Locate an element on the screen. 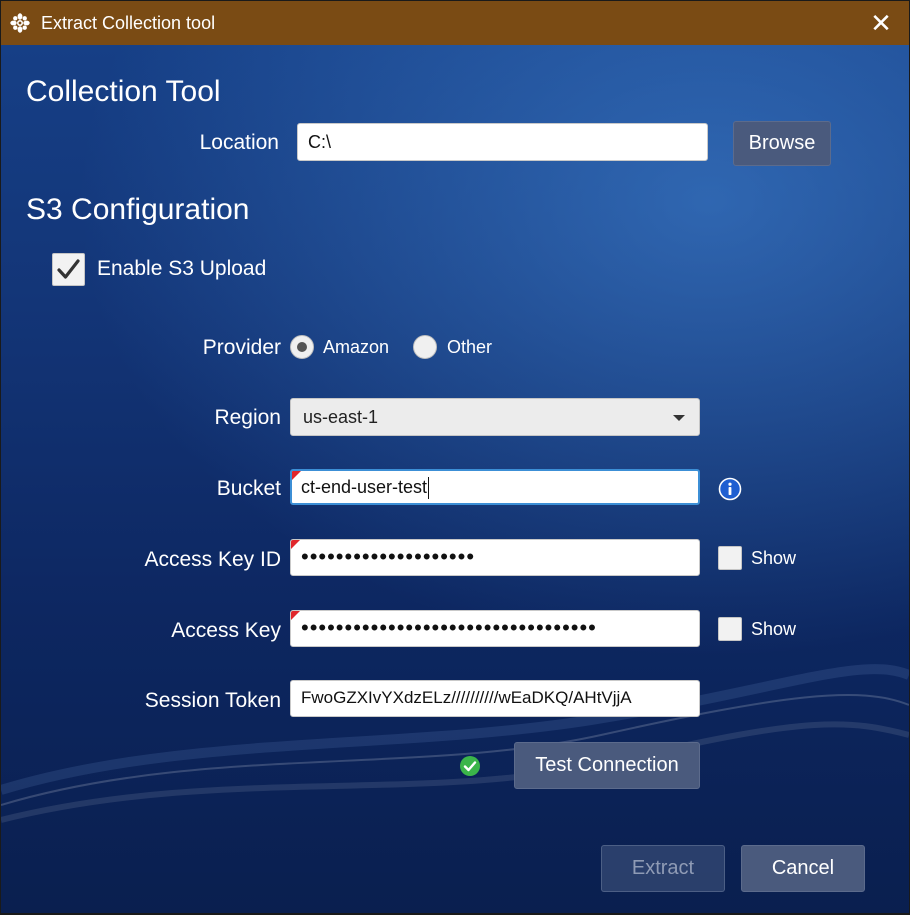  app-icon is located at coordinates (20, 23).